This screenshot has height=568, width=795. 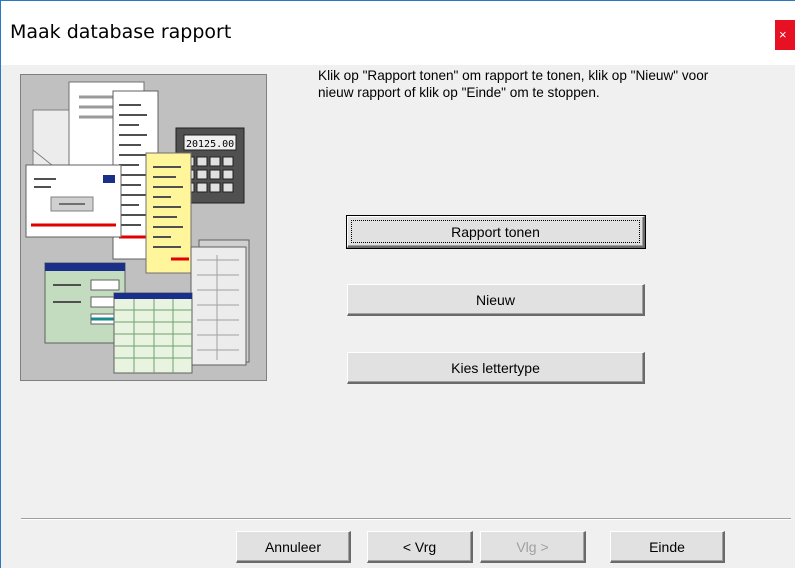 I want to click on cancel-button: Annuleer, so click(x=293, y=547).